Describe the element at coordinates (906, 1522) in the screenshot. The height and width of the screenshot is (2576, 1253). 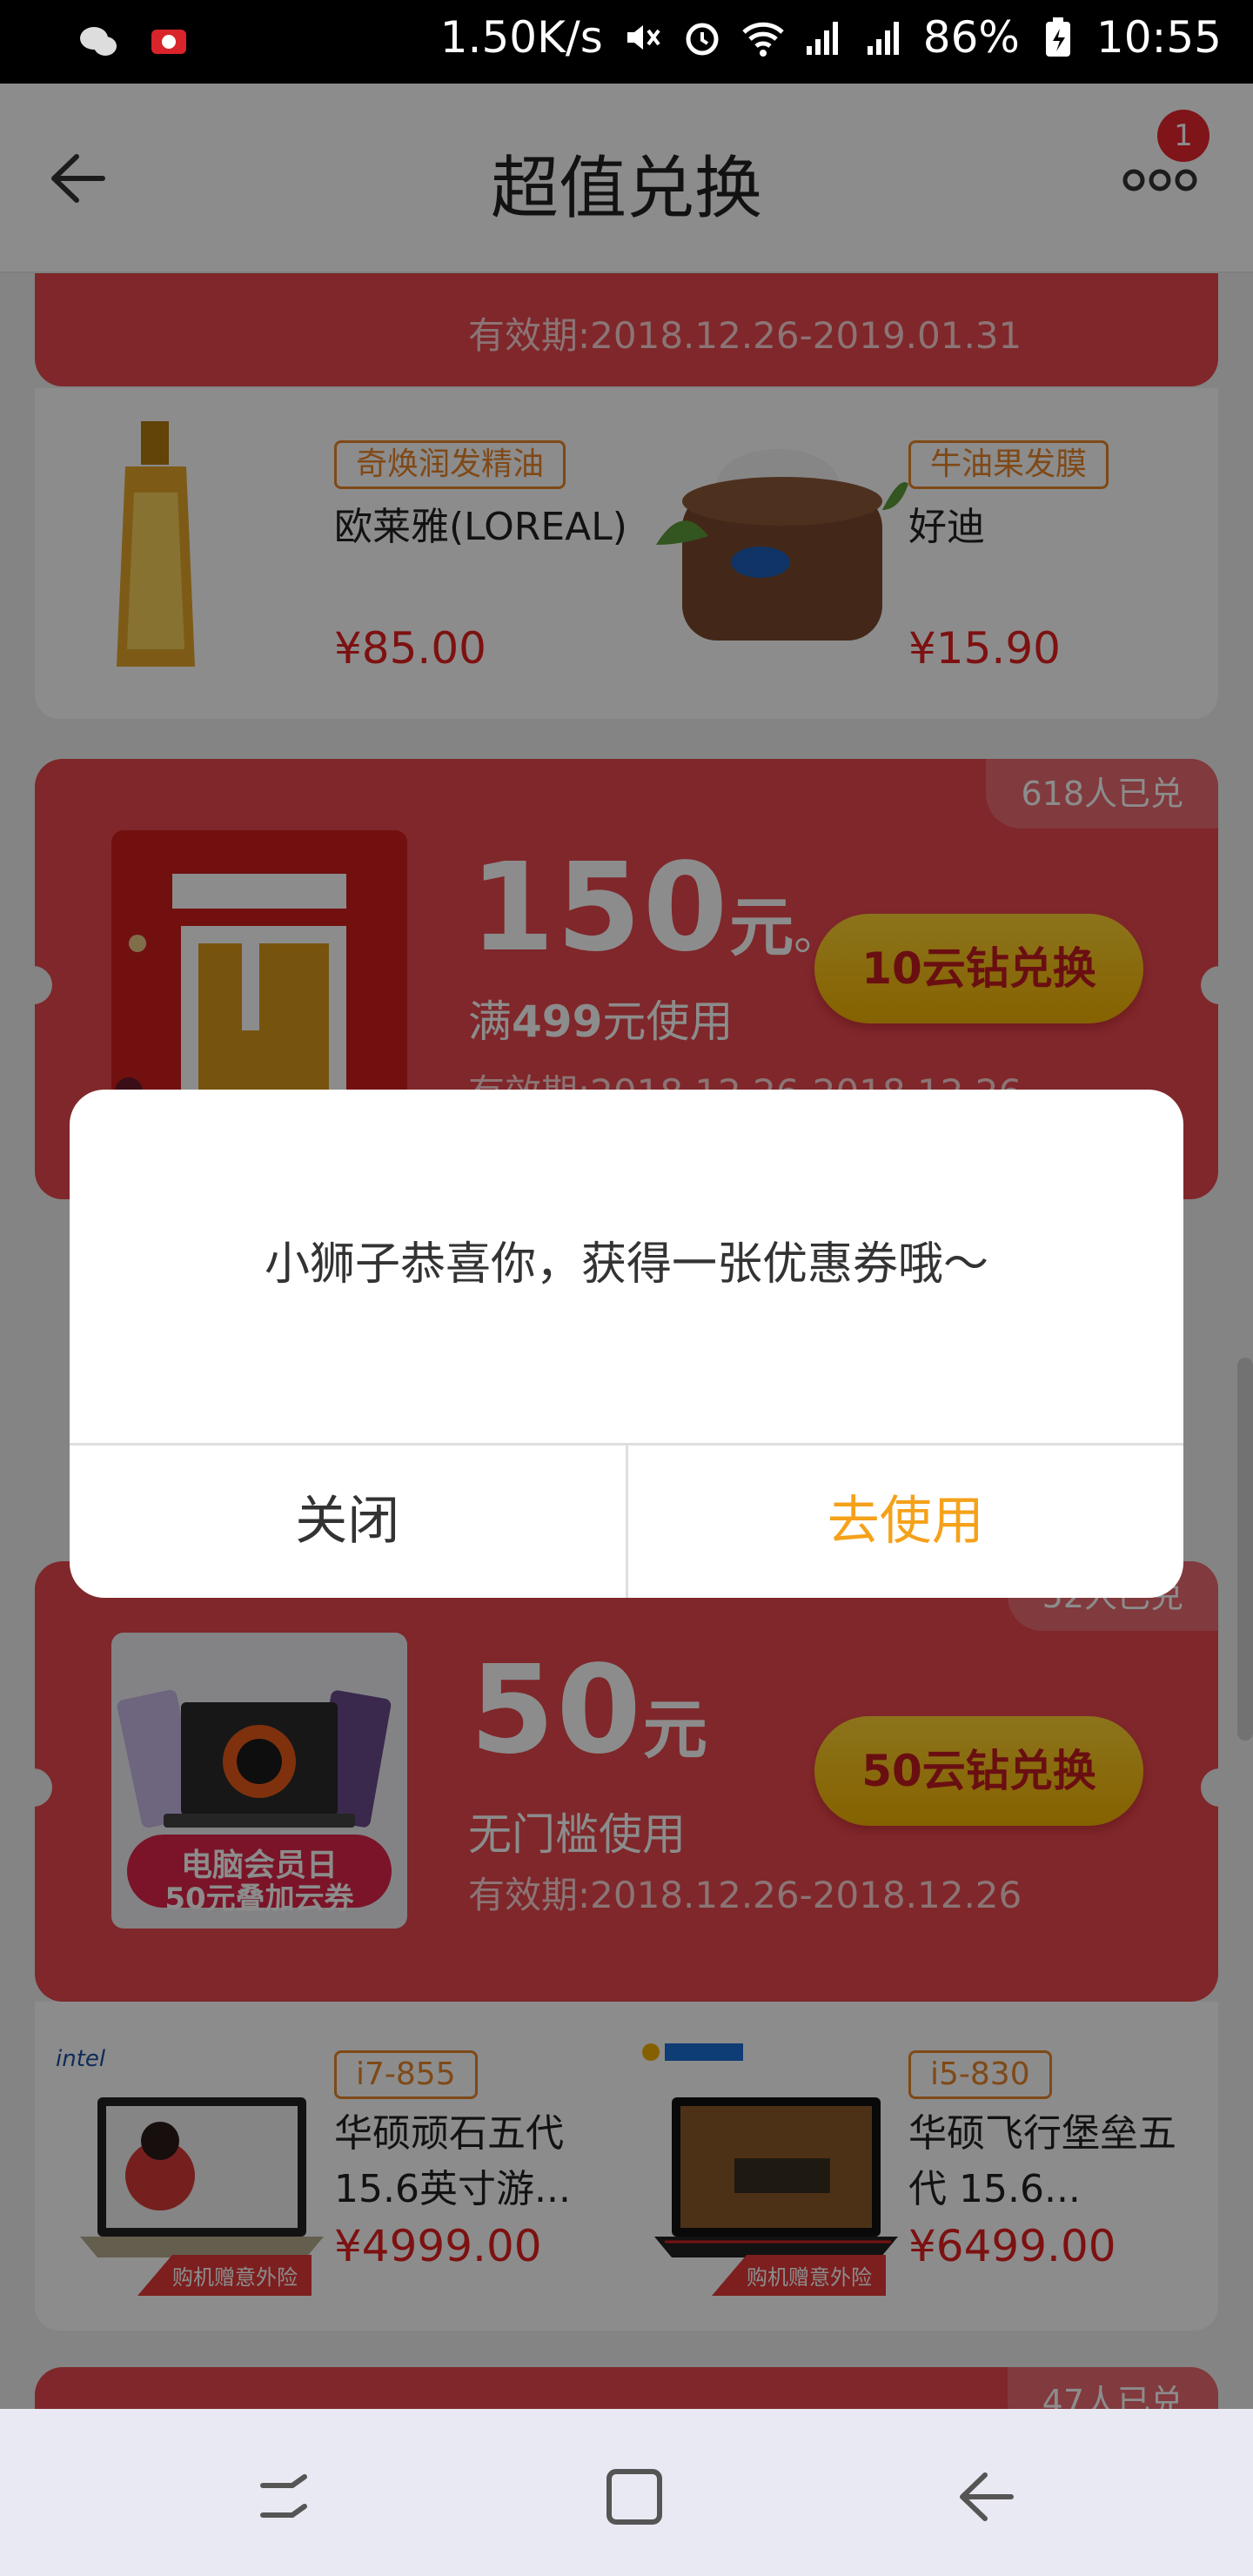
I see `use-coupon-button: 去使用` at that location.